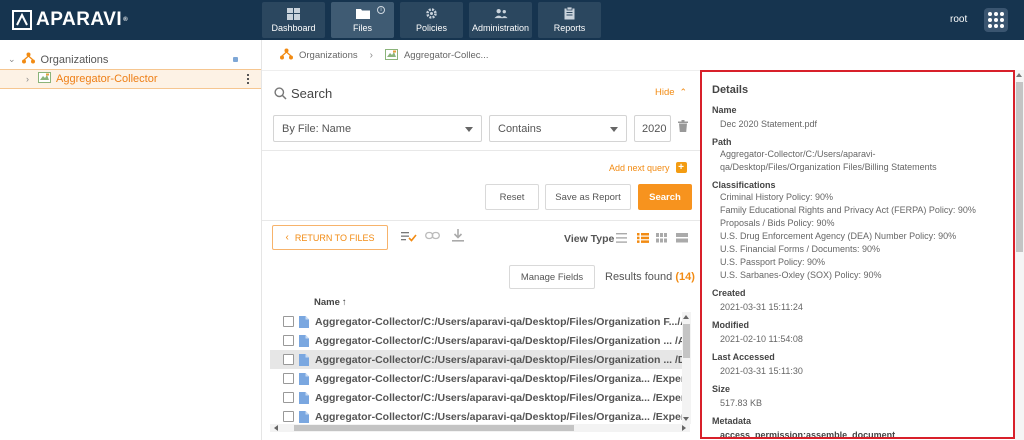 This screenshot has height=440, width=1024. I want to click on scroll-left-icon, so click(276, 428).